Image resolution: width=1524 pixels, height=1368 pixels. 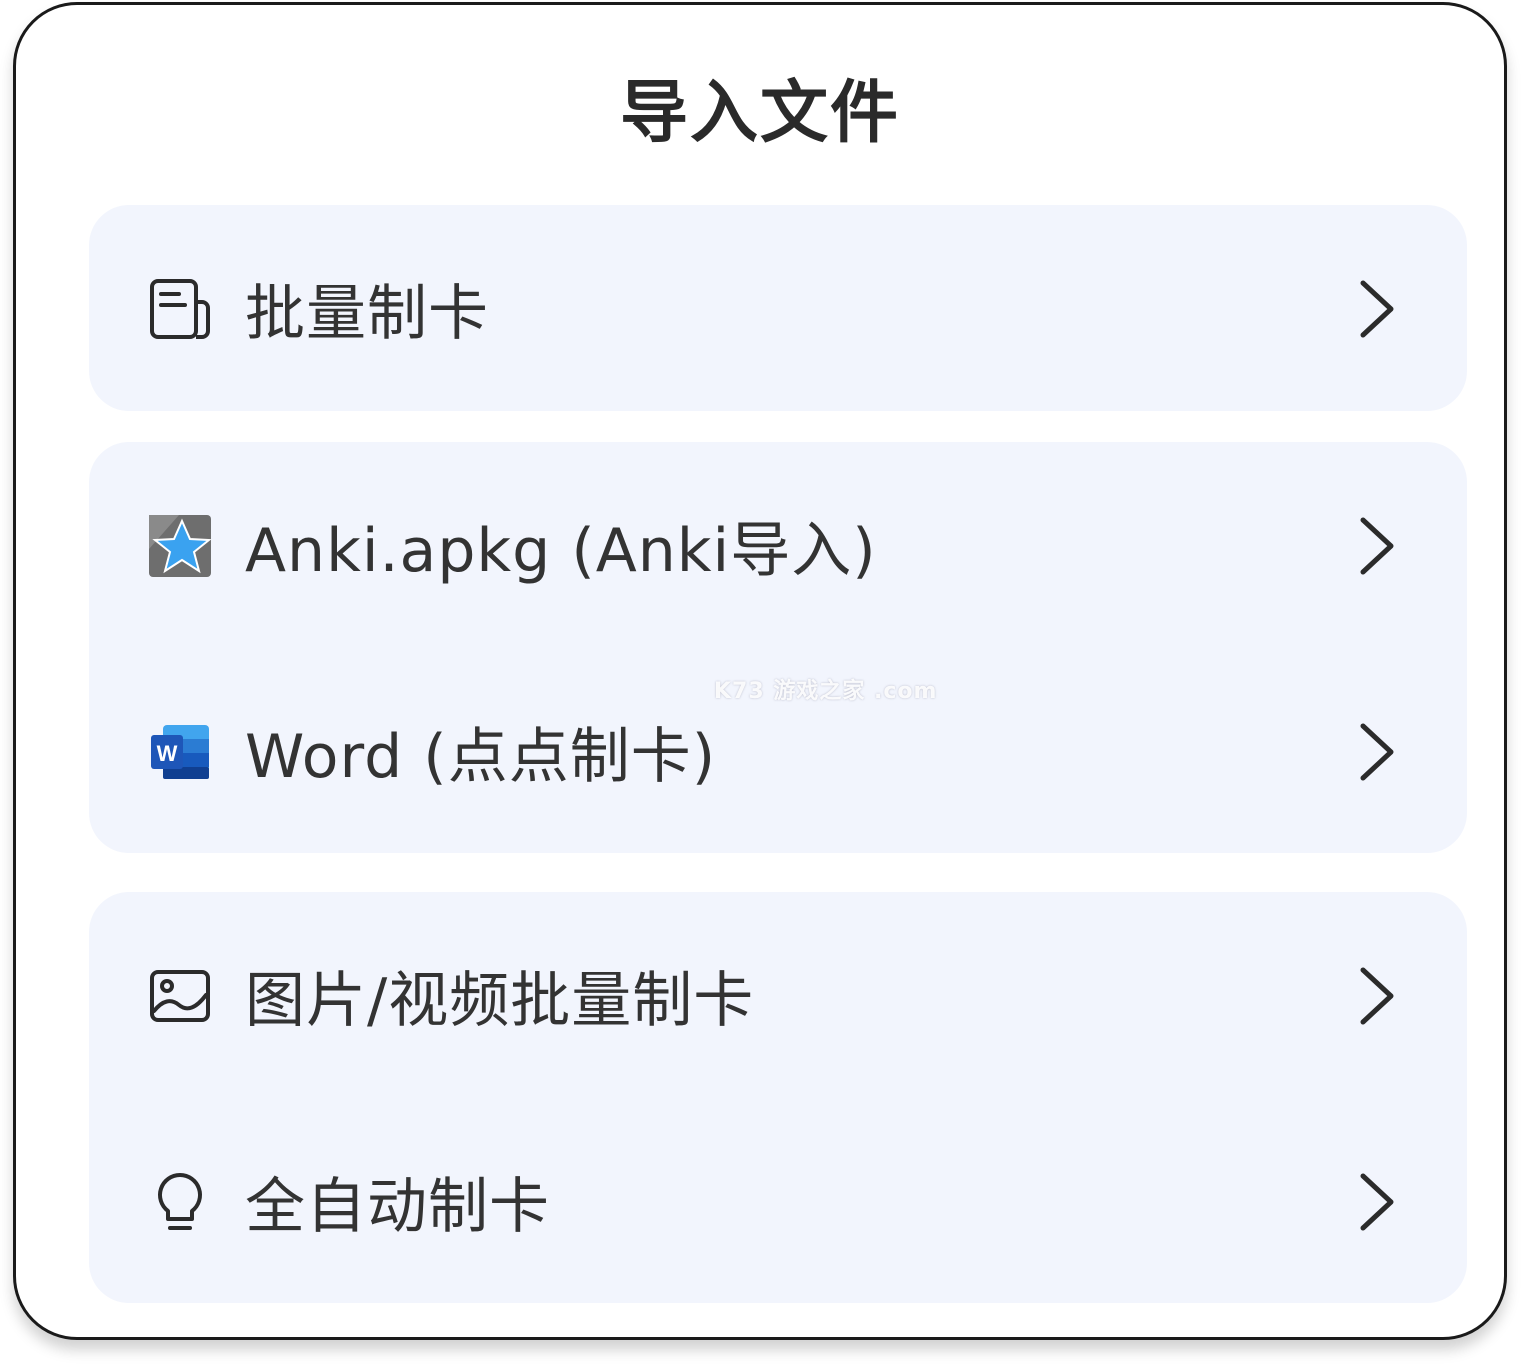 What do you see at coordinates (180, 996) in the screenshot?
I see `image-icon` at bounding box center [180, 996].